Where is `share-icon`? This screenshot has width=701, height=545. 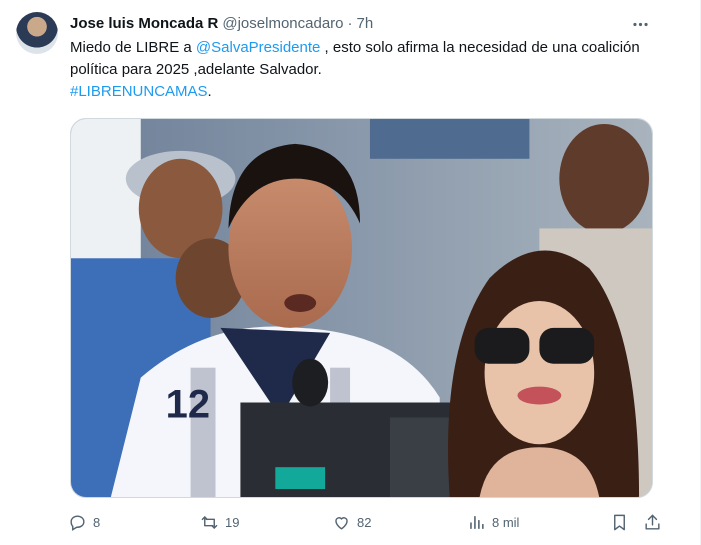 share-icon is located at coordinates (652, 522).